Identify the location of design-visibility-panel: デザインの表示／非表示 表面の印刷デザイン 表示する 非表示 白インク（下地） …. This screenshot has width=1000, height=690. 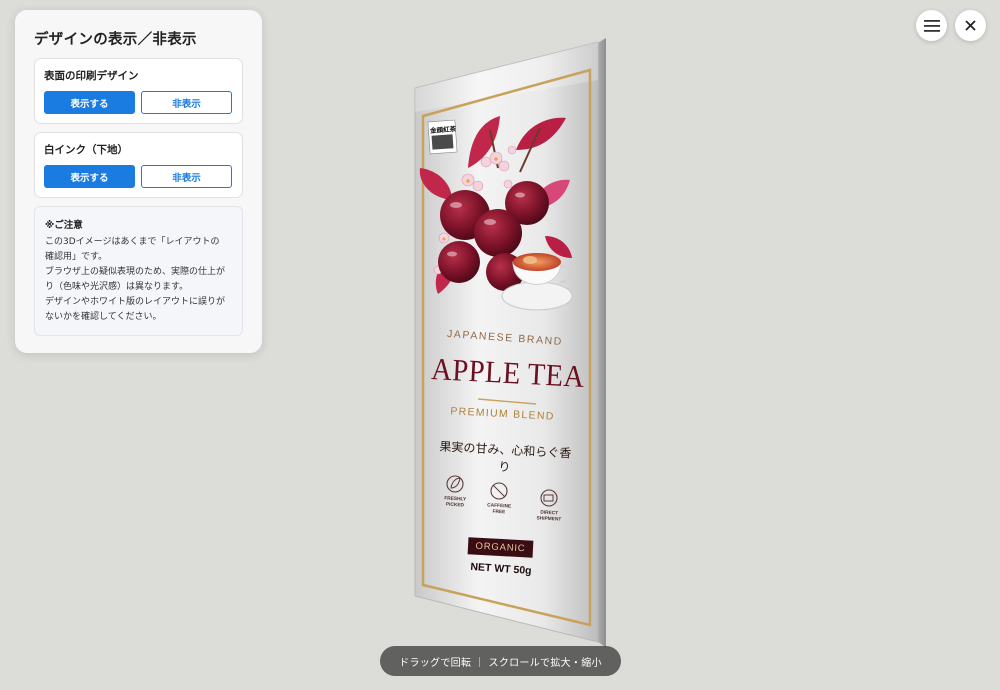
(138, 181).